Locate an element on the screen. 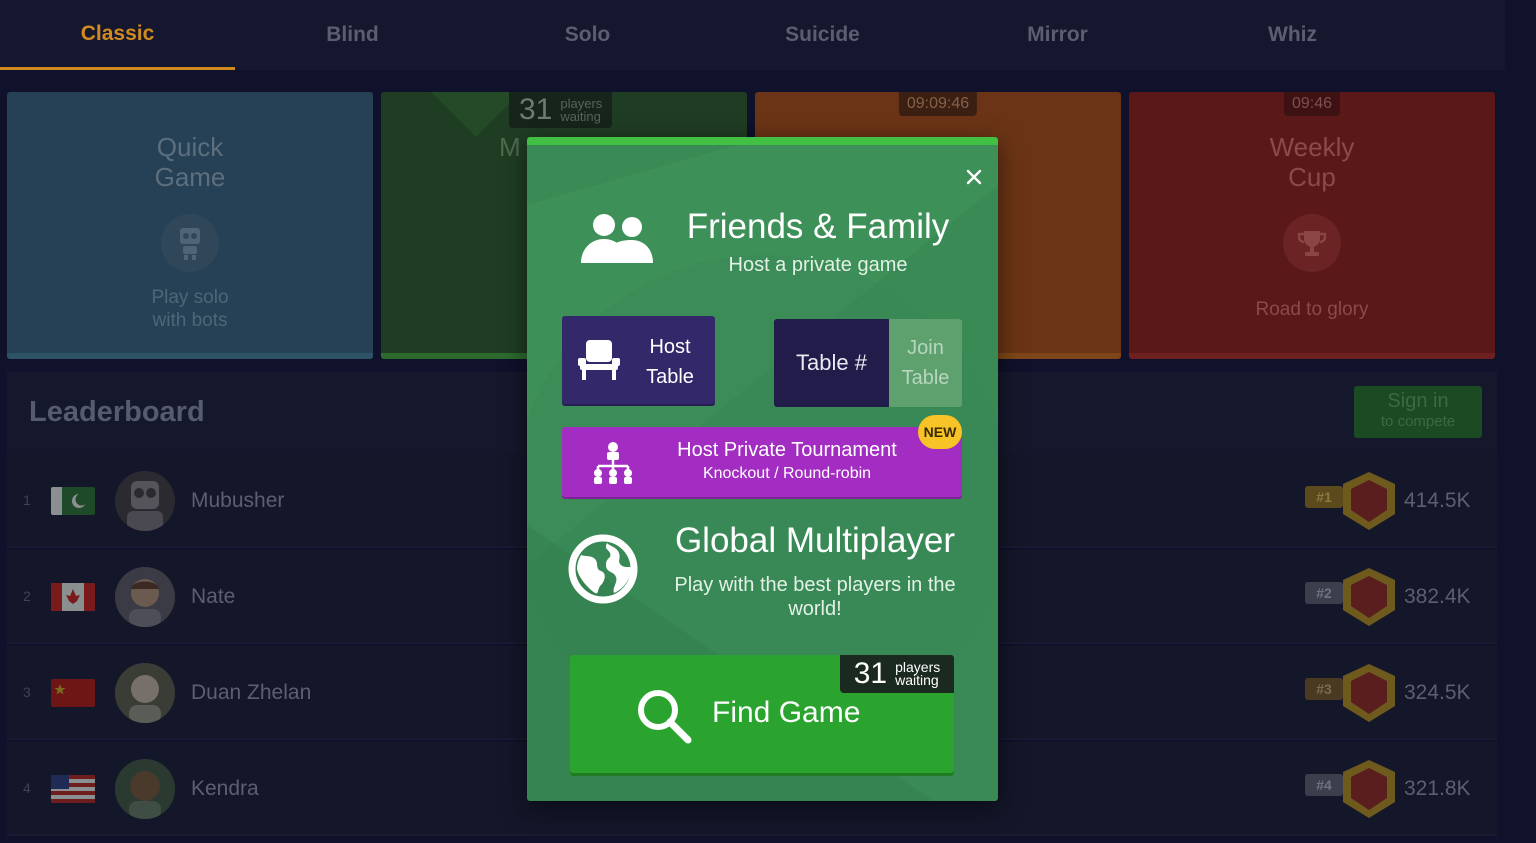 Image resolution: width=1536 pixels, height=843 pixels. people-icon is located at coordinates (617, 238).